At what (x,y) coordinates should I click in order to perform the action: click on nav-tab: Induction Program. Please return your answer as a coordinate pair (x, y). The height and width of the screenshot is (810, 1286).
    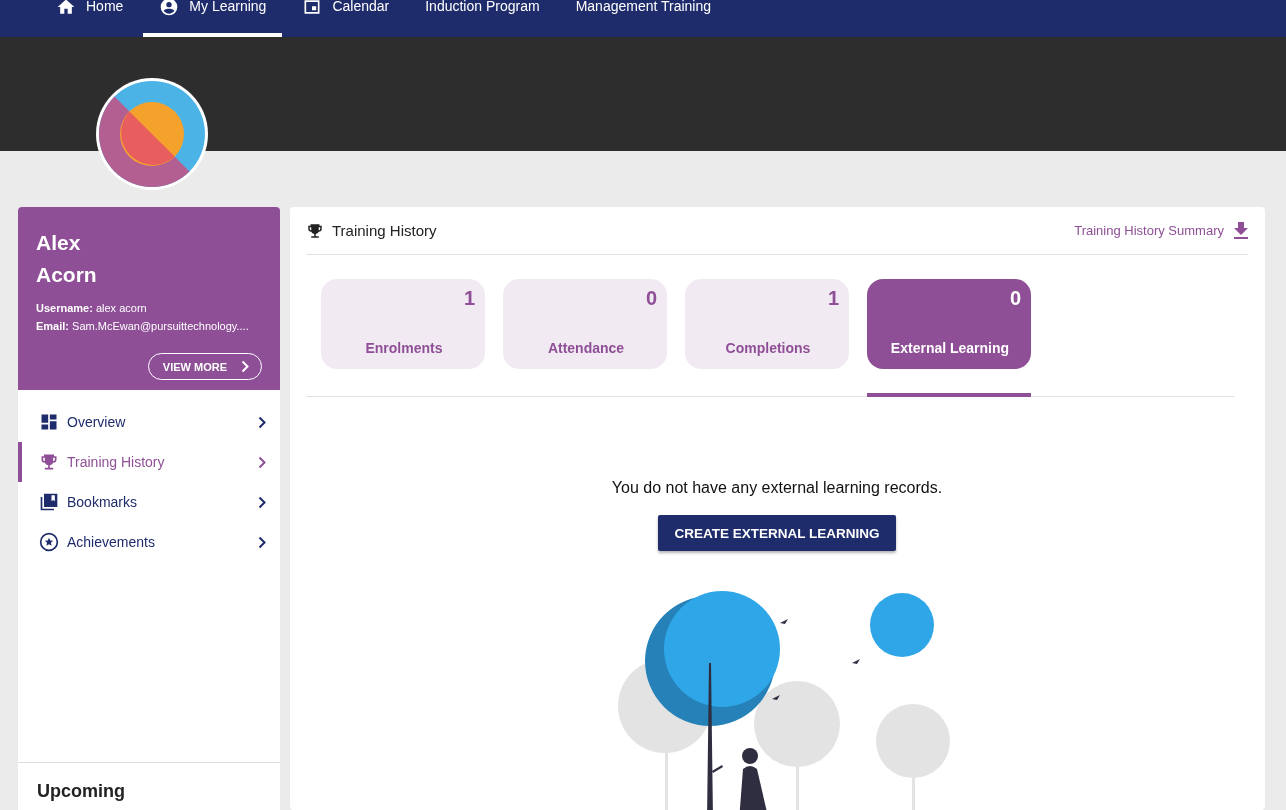
    Looking at the image, I should click on (482, 18).